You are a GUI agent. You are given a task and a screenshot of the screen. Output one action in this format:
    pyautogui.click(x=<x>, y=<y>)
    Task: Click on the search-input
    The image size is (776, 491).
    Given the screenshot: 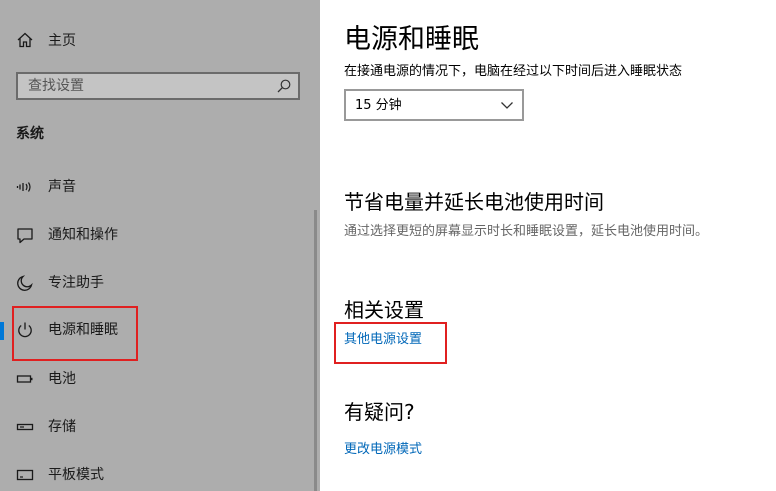 What is the action you would take?
    pyautogui.click(x=148, y=86)
    